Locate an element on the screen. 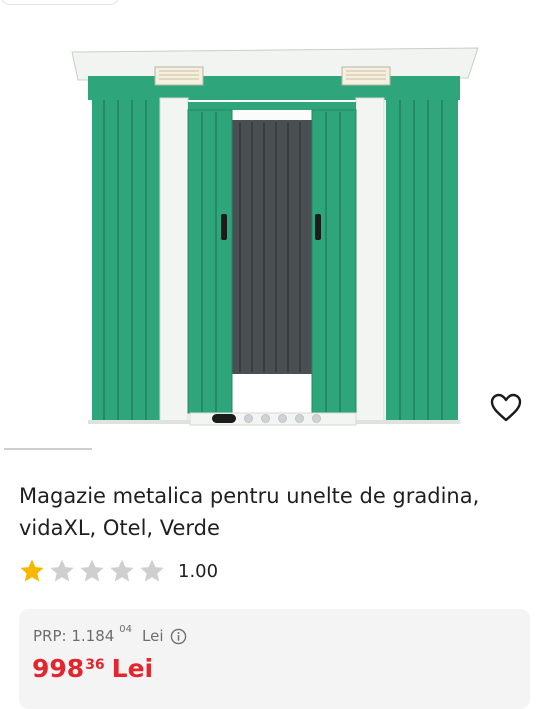 Image resolution: width=551 pixels, height=709 pixels. gallery-divider is located at coordinates (48, 449).